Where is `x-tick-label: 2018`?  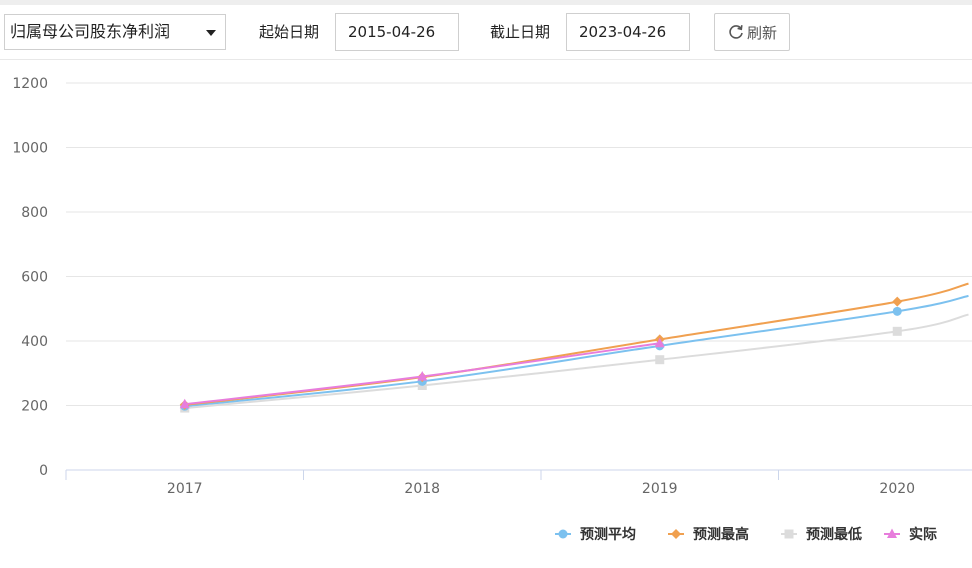
x-tick-label: 2018 is located at coordinates (422, 489).